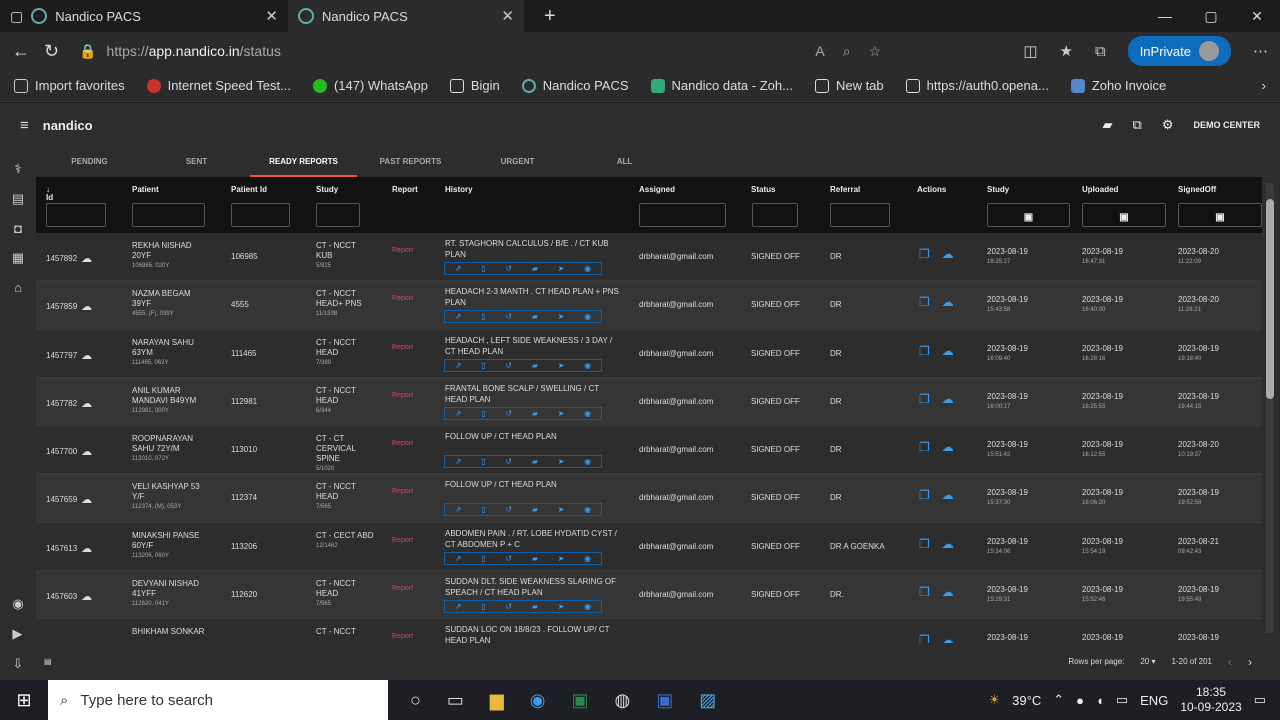 The image size is (1280, 720). Describe the element at coordinates (474, 85) in the screenshot. I see `fav-bigin: Bigin` at that location.